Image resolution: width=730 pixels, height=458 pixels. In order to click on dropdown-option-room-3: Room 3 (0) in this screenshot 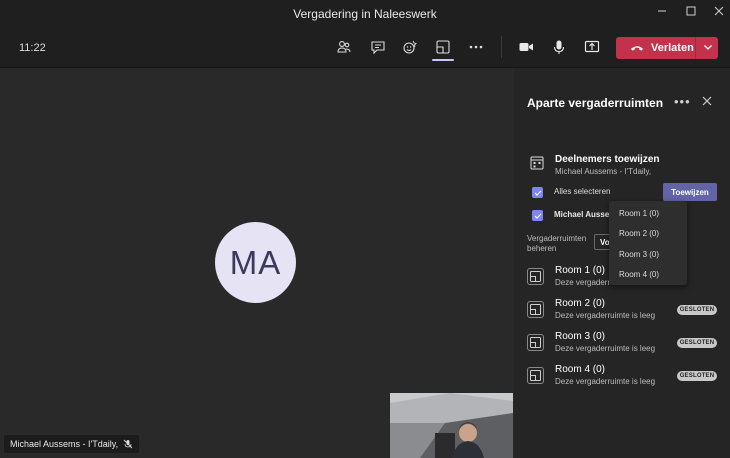, I will do `click(639, 254)`.